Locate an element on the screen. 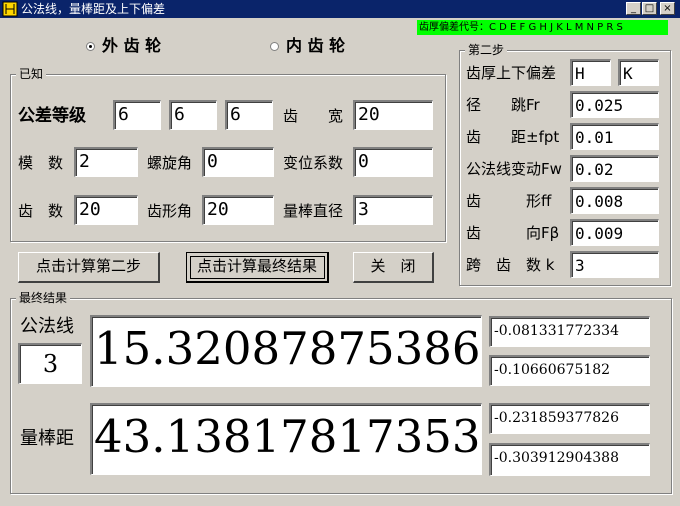  helix-angle-input: 0 is located at coordinates (238, 162).